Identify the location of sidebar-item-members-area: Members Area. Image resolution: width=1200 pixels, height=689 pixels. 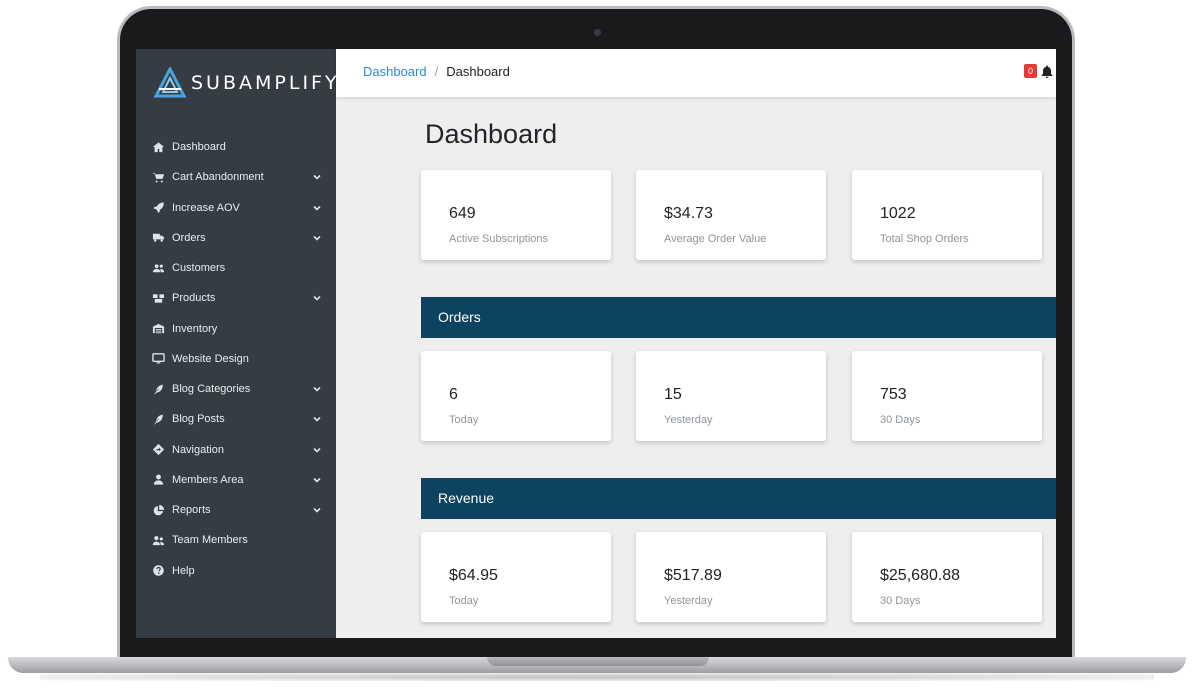
(236, 480).